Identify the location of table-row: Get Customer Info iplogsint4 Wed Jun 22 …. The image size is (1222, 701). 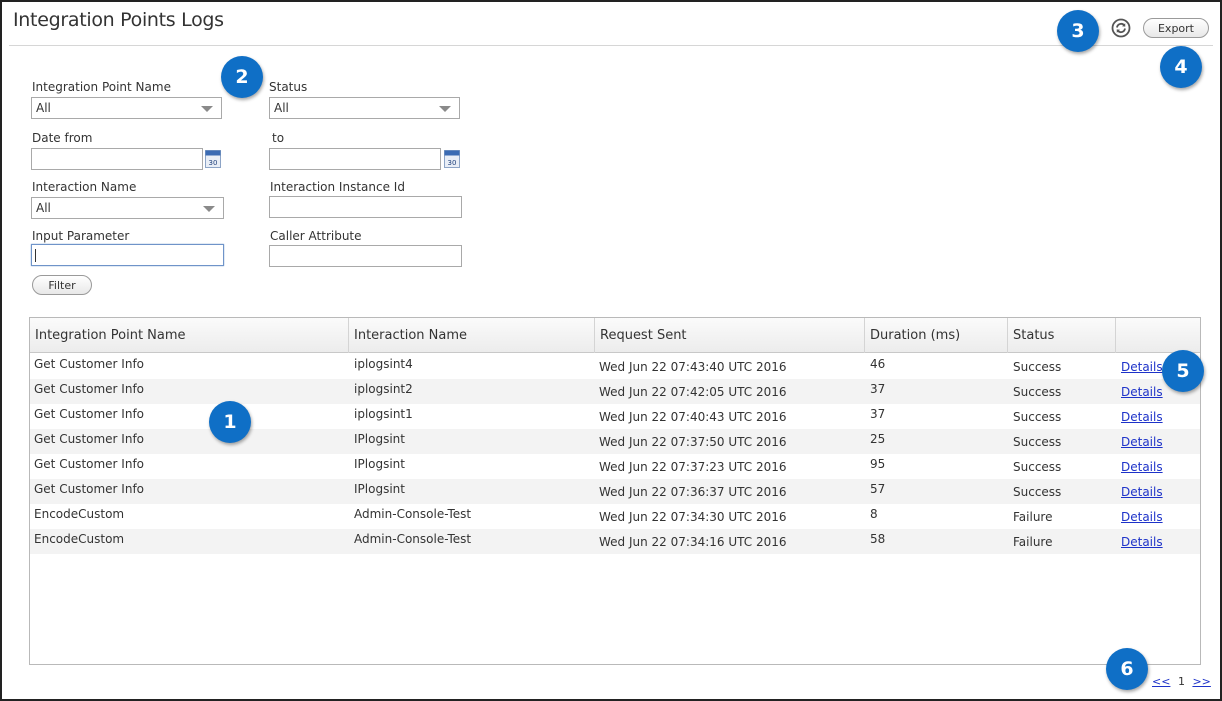
(615, 366).